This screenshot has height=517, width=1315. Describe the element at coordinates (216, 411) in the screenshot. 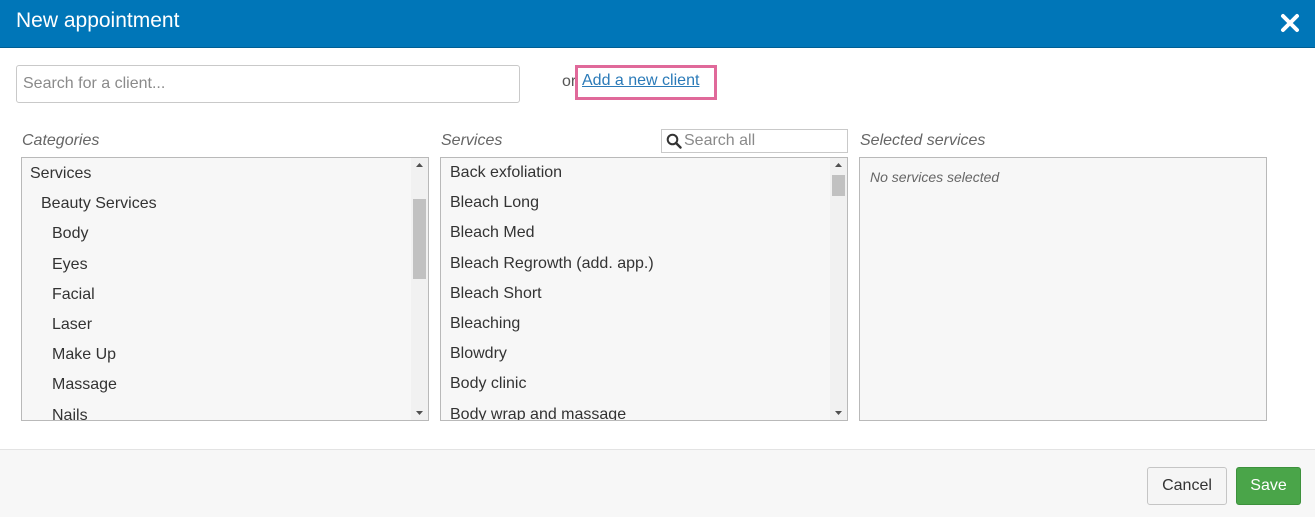

I see `category-item: Nails` at that location.